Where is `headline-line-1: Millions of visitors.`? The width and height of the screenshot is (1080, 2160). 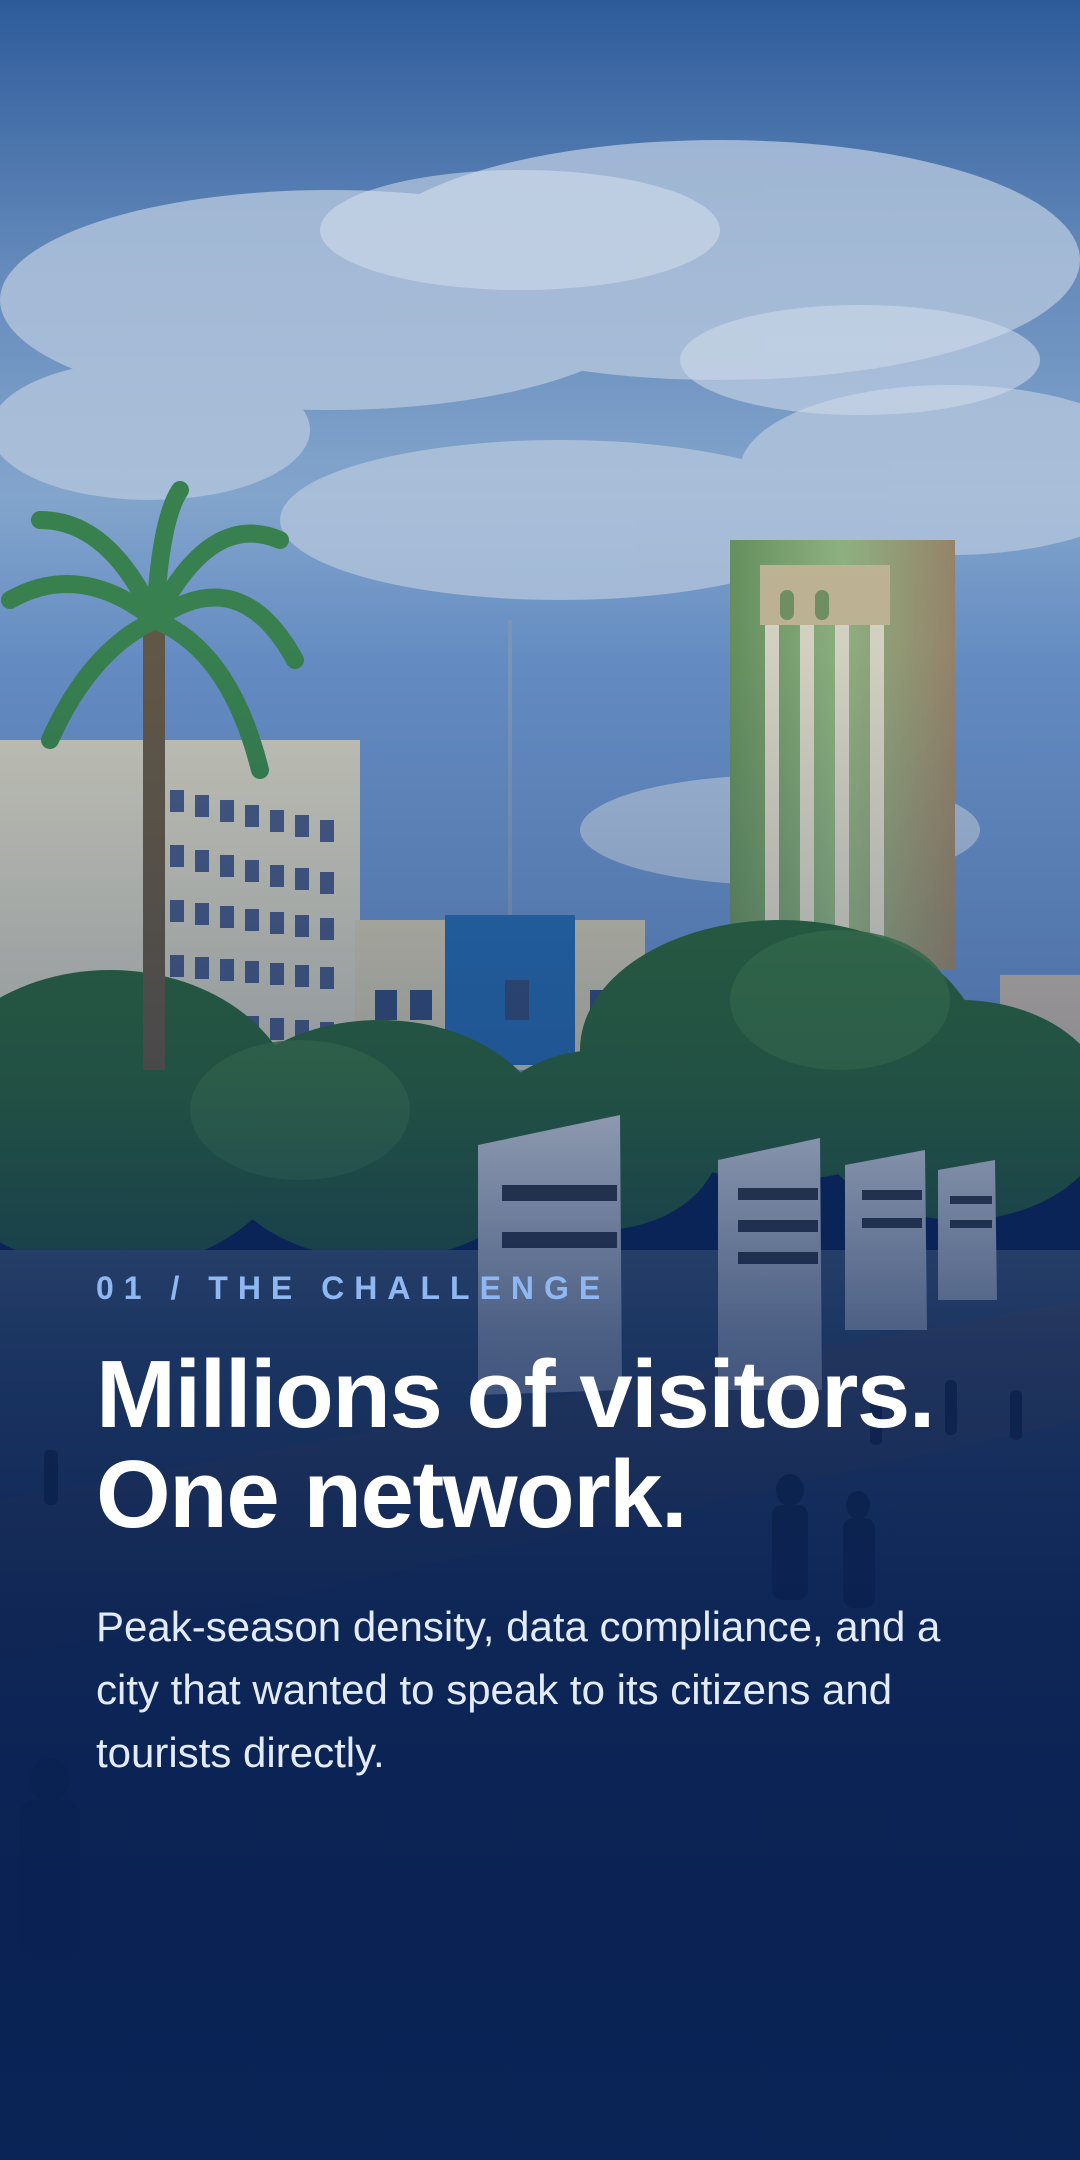 headline-line-1: Millions of visitors. is located at coordinates (515, 1394).